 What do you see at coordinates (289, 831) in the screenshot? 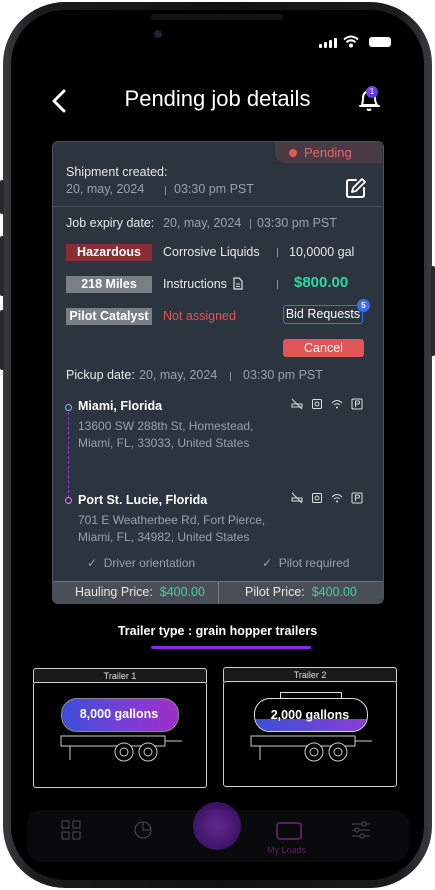
I see `my-loads-icon` at bounding box center [289, 831].